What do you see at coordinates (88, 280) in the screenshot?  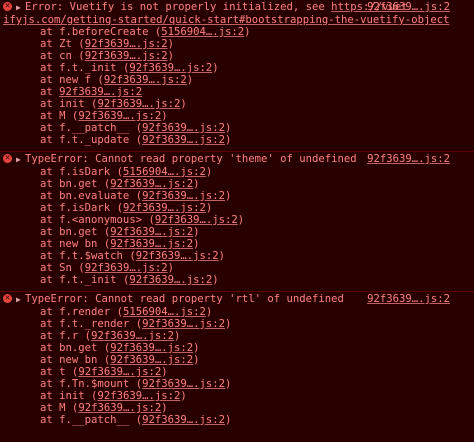 I see `stack-frame-function: f.t._init` at bounding box center [88, 280].